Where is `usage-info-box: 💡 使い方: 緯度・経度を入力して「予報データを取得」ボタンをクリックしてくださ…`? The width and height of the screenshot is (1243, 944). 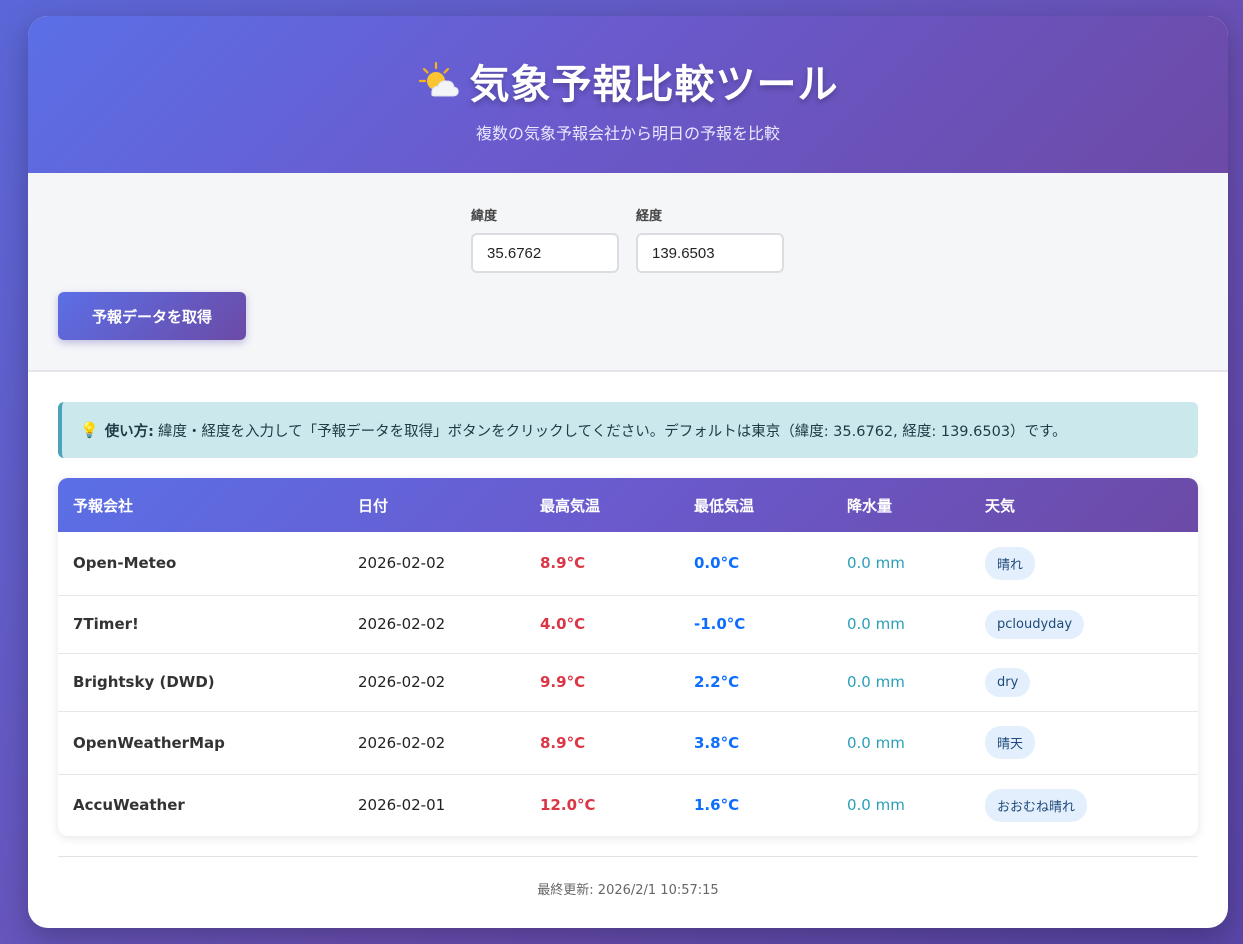
usage-info-box: 💡 使い方: 緯度・経度を入力して「予報データを取得」ボタンをクリックしてくださ… is located at coordinates (628, 430).